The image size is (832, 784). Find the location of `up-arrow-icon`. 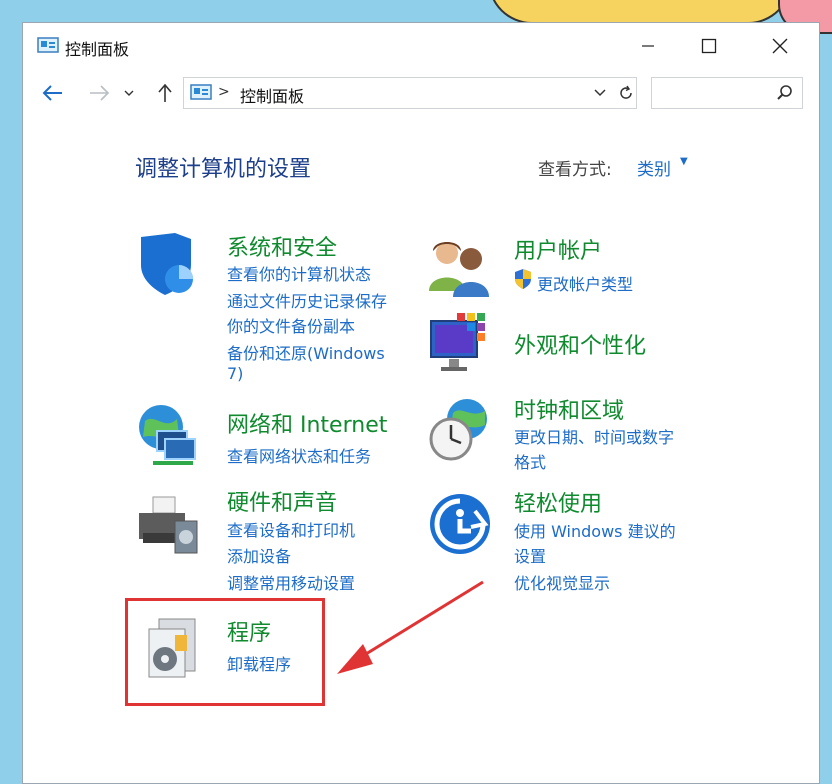

up-arrow-icon is located at coordinates (165, 92).